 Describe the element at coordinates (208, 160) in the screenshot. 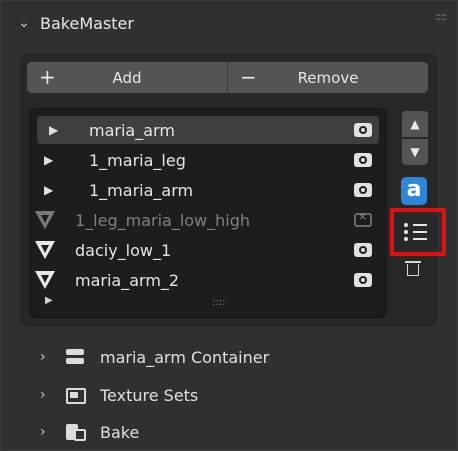

I see `list-item: ▶ 1_maria_leg` at that location.